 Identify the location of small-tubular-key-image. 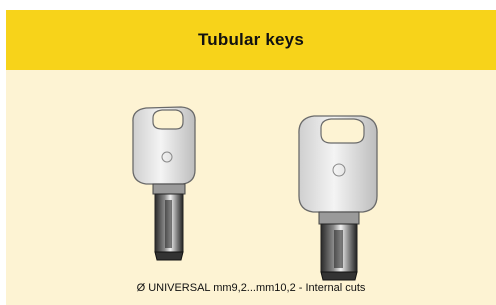
(164, 183).